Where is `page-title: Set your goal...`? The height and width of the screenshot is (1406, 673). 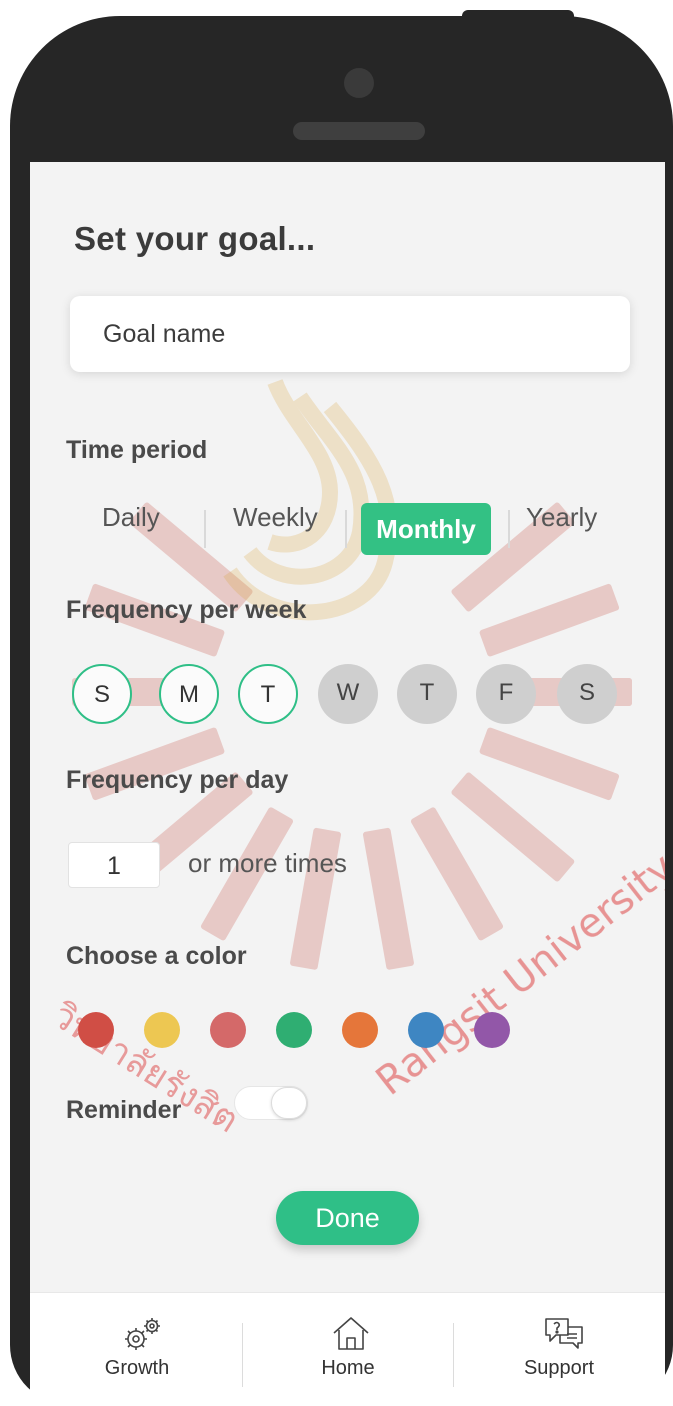 page-title: Set your goal... is located at coordinates (195, 238).